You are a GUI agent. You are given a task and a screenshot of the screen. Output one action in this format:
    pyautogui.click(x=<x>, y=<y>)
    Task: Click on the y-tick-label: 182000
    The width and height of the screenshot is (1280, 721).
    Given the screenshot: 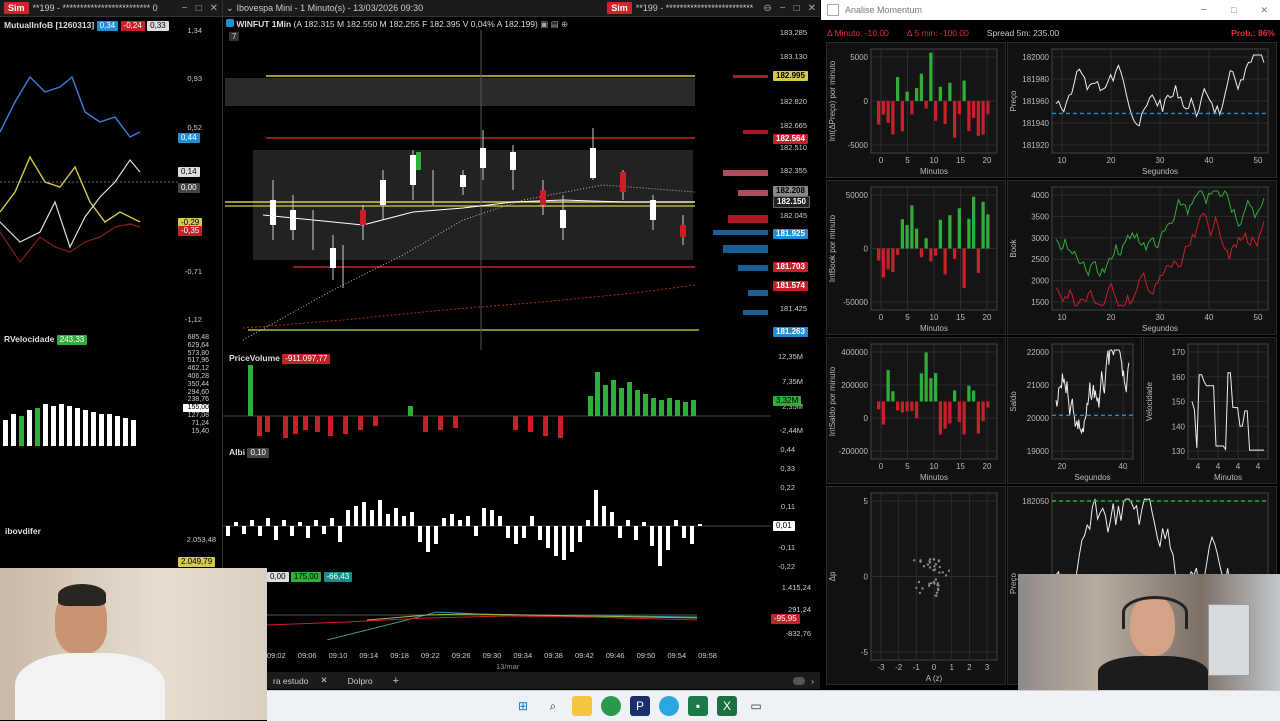 What is the action you would take?
    pyautogui.click(x=1035, y=57)
    